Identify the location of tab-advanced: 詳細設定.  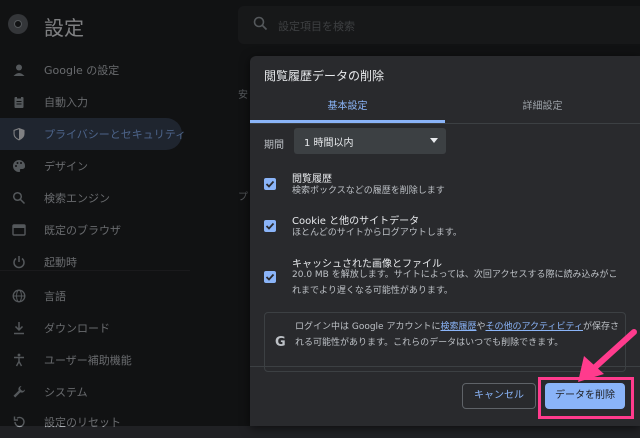
(542, 110).